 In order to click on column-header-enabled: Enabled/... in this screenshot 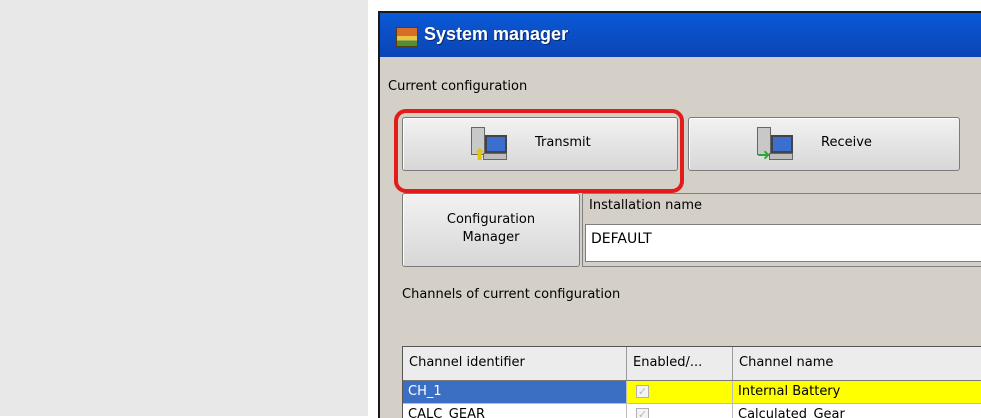, I will do `click(680, 364)`.